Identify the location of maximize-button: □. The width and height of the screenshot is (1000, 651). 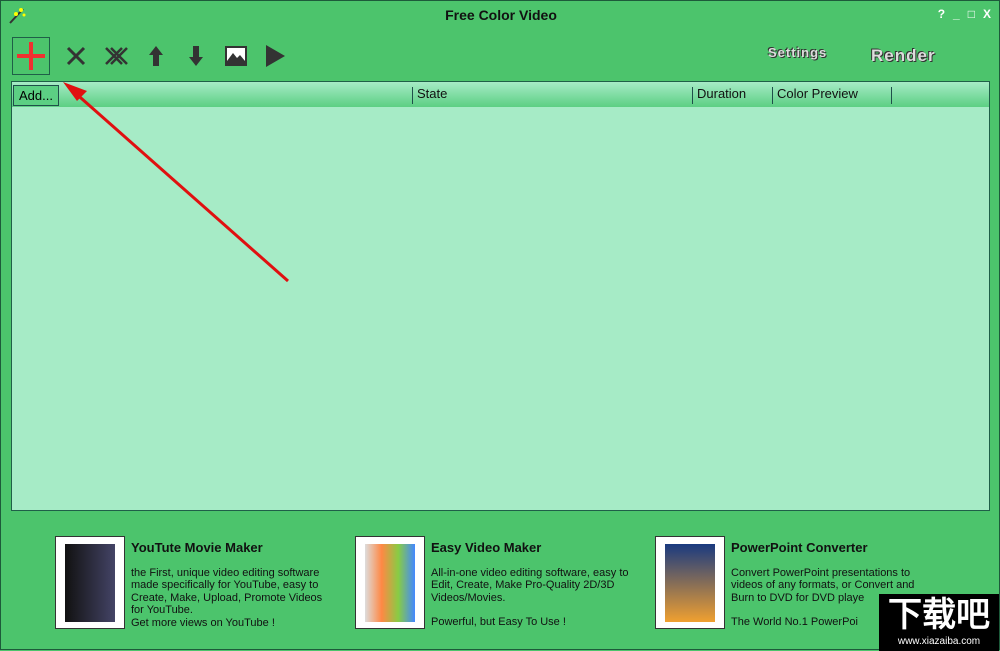
(971, 14).